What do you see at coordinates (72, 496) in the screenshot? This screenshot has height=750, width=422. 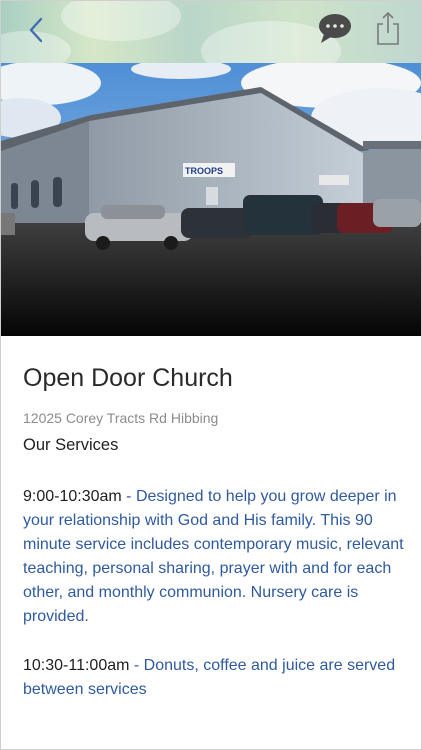 I see `service-time: 9:00-10:30am` at bounding box center [72, 496].